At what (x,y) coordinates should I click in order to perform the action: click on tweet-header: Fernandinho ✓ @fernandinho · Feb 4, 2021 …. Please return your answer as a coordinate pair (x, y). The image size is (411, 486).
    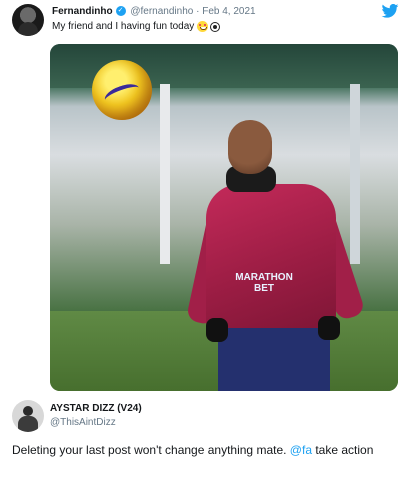
    Looking at the image, I should click on (206, 20).